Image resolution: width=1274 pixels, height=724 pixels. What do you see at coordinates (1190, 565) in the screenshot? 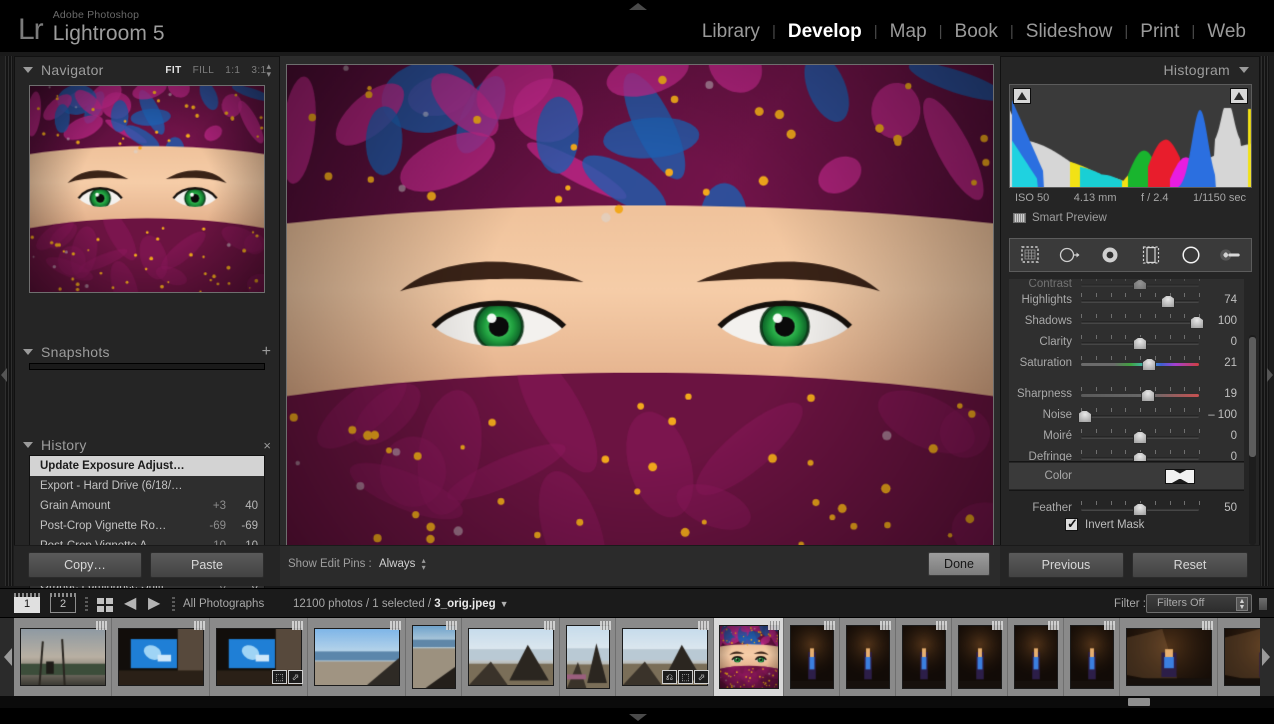
I see `reset-button: Reset` at bounding box center [1190, 565].